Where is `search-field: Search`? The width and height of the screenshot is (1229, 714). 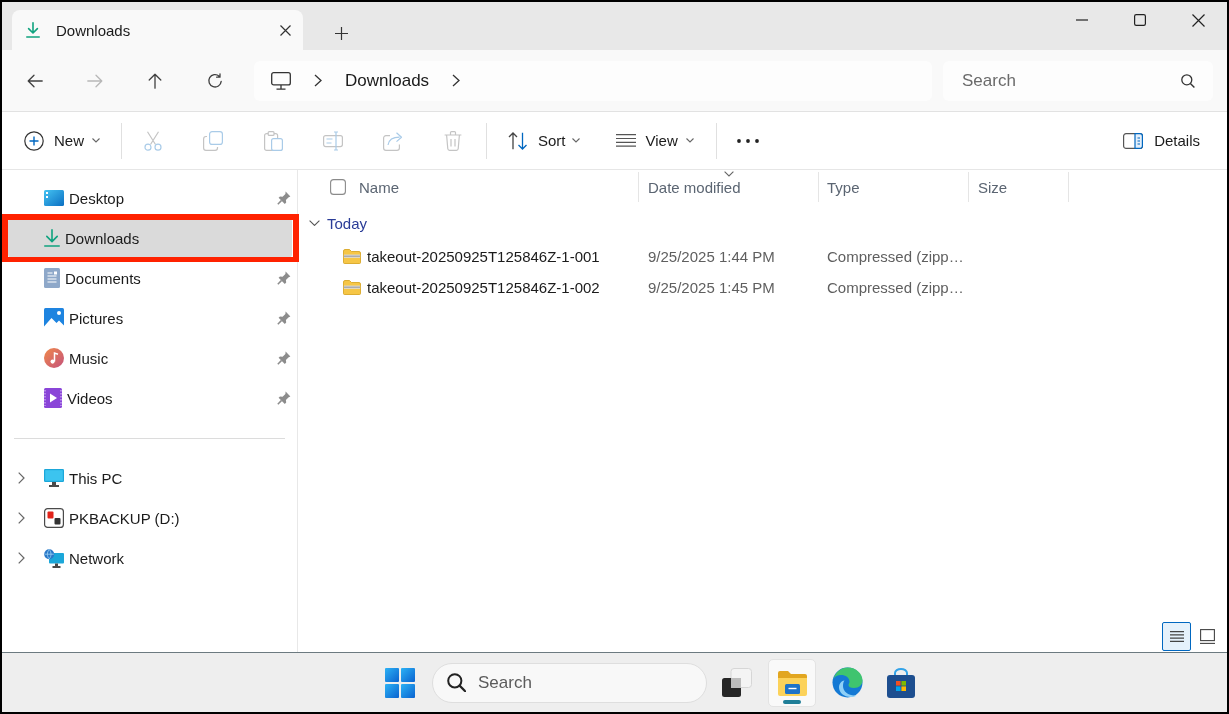 search-field: Search is located at coordinates (1078, 80).